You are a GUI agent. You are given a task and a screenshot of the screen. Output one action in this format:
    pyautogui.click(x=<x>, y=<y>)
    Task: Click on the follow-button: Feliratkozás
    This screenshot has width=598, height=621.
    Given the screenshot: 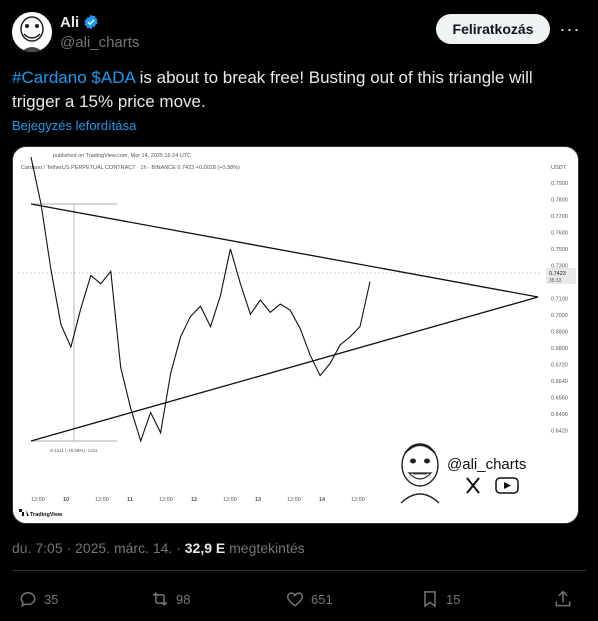 What is the action you would take?
    pyautogui.click(x=493, y=29)
    